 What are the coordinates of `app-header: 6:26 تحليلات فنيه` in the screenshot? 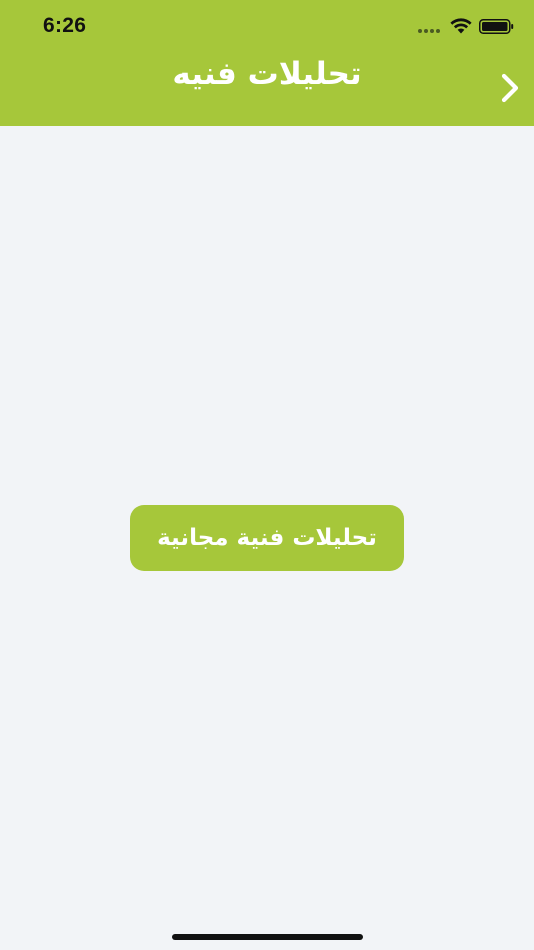 It's located at (267, 63).